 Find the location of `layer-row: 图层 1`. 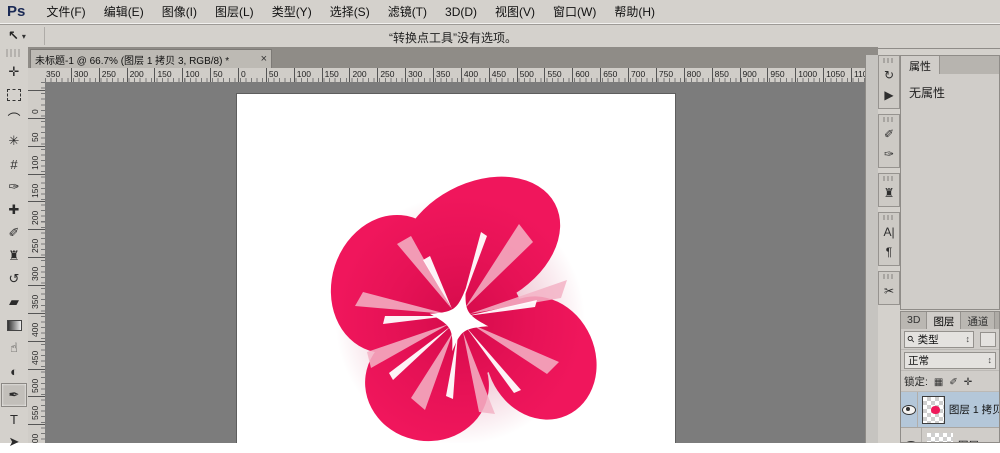

layer-row: 图层 1 is located at coordinates (950, 435).